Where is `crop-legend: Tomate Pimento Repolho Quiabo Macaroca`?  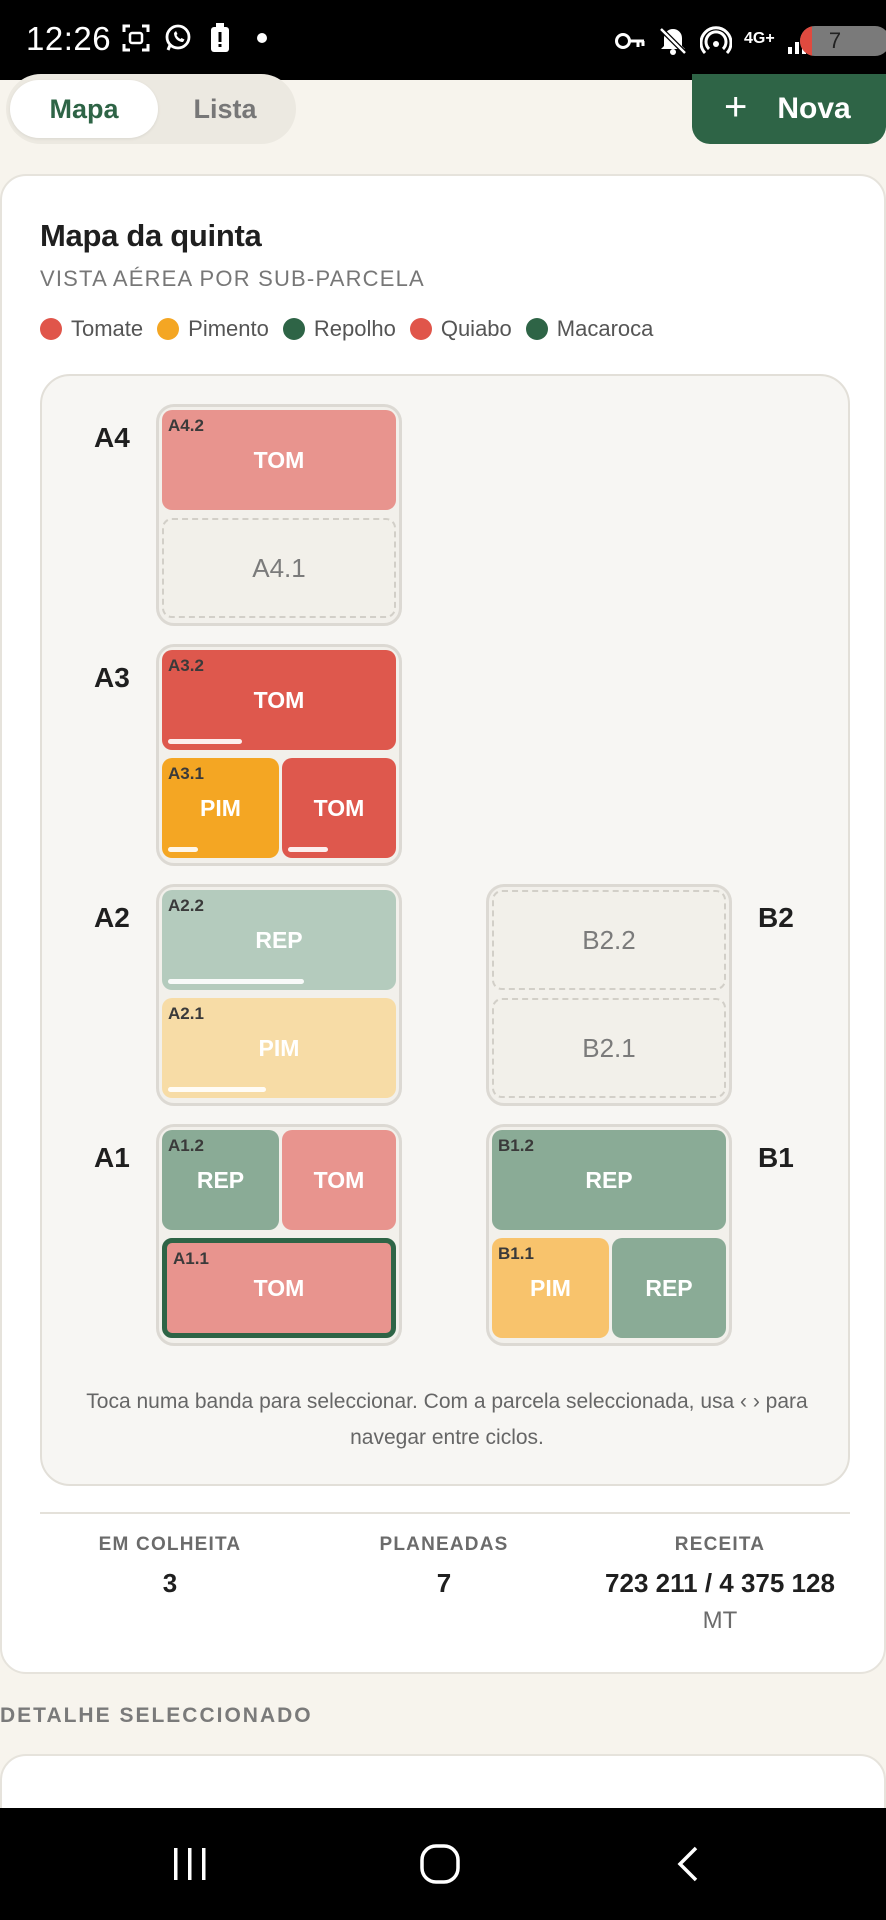 crop-legend: Tomate Pimento Repolho Quiabo Macaroca is located at coordinates (346, 329).